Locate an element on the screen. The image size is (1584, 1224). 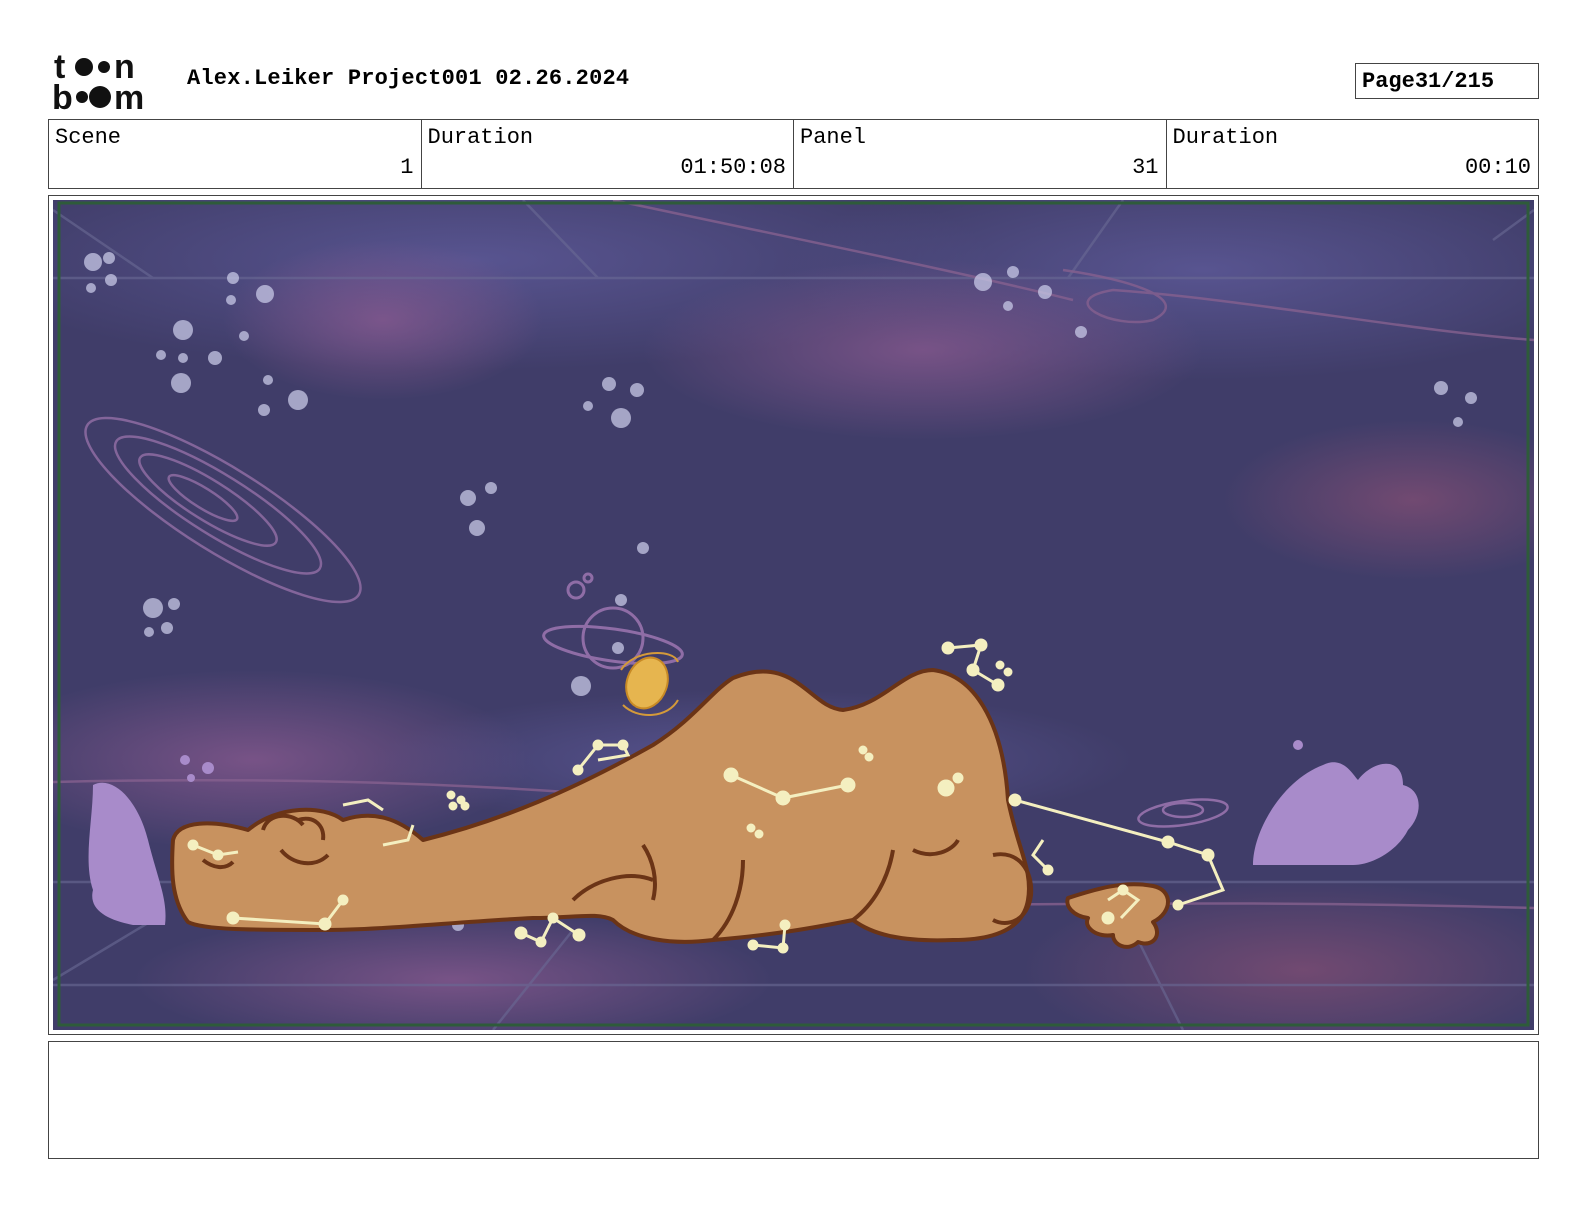
scene-label: Scene is located at coordinates (88, 137).